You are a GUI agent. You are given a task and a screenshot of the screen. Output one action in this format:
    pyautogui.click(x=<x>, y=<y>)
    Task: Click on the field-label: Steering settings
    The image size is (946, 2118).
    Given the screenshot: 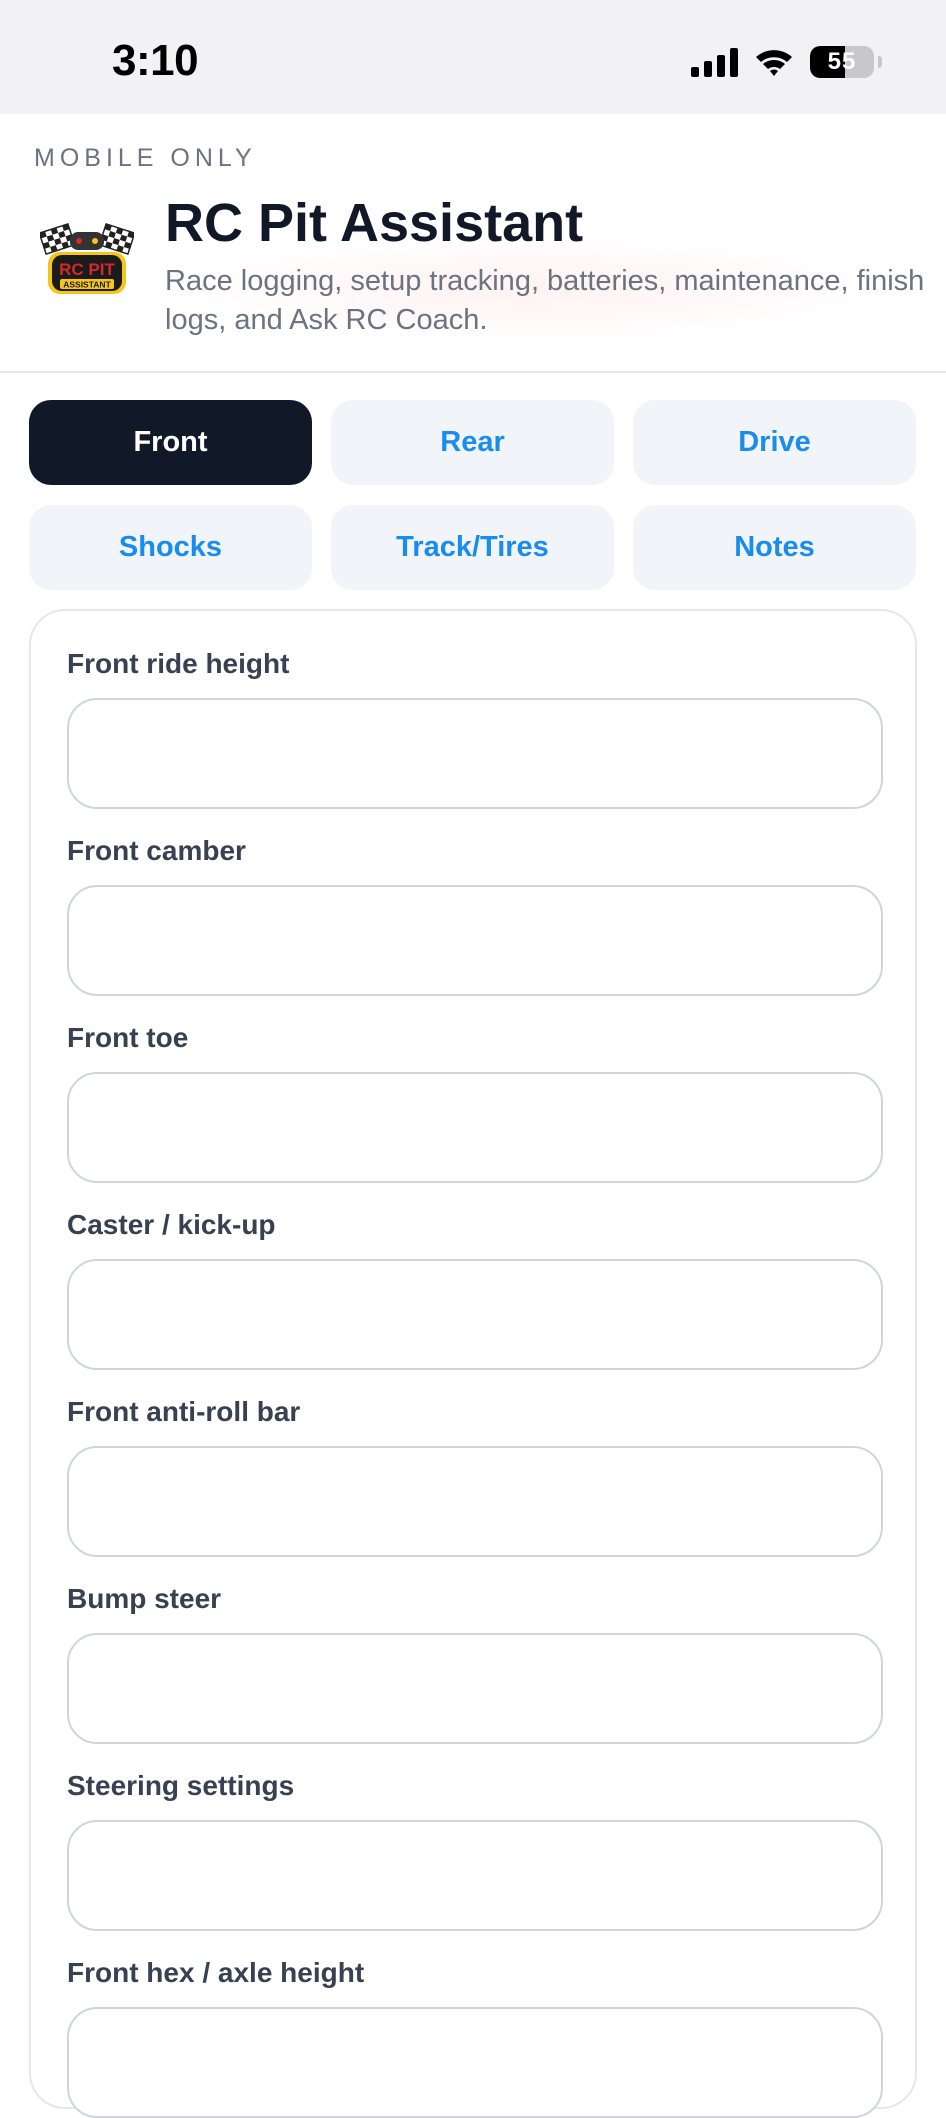 What is the action you would take?
    pyautogui.click(x=181, y=1785)
    